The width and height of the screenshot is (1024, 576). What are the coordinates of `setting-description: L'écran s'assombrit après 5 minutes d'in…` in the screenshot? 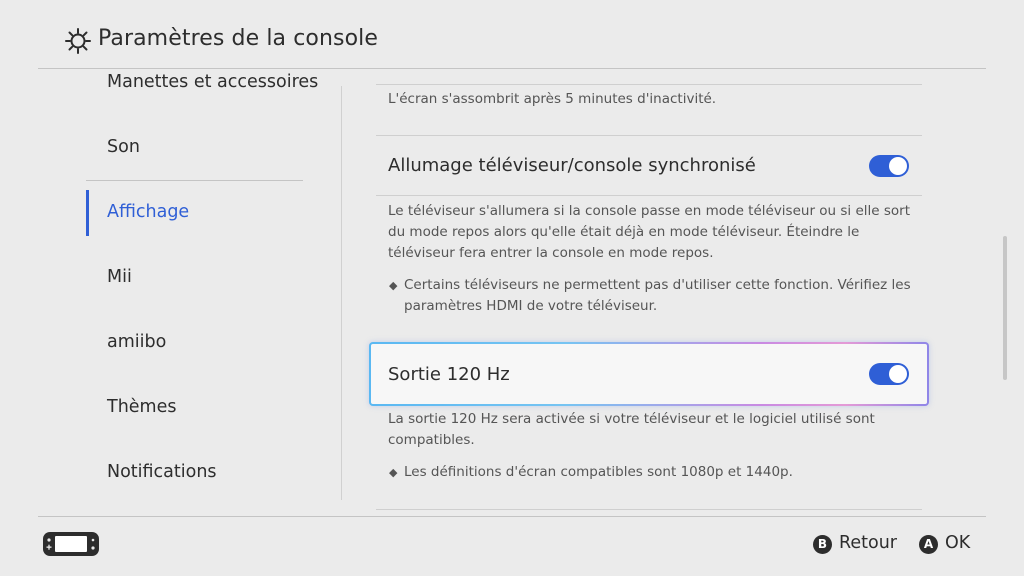 It's located at (552, 99).